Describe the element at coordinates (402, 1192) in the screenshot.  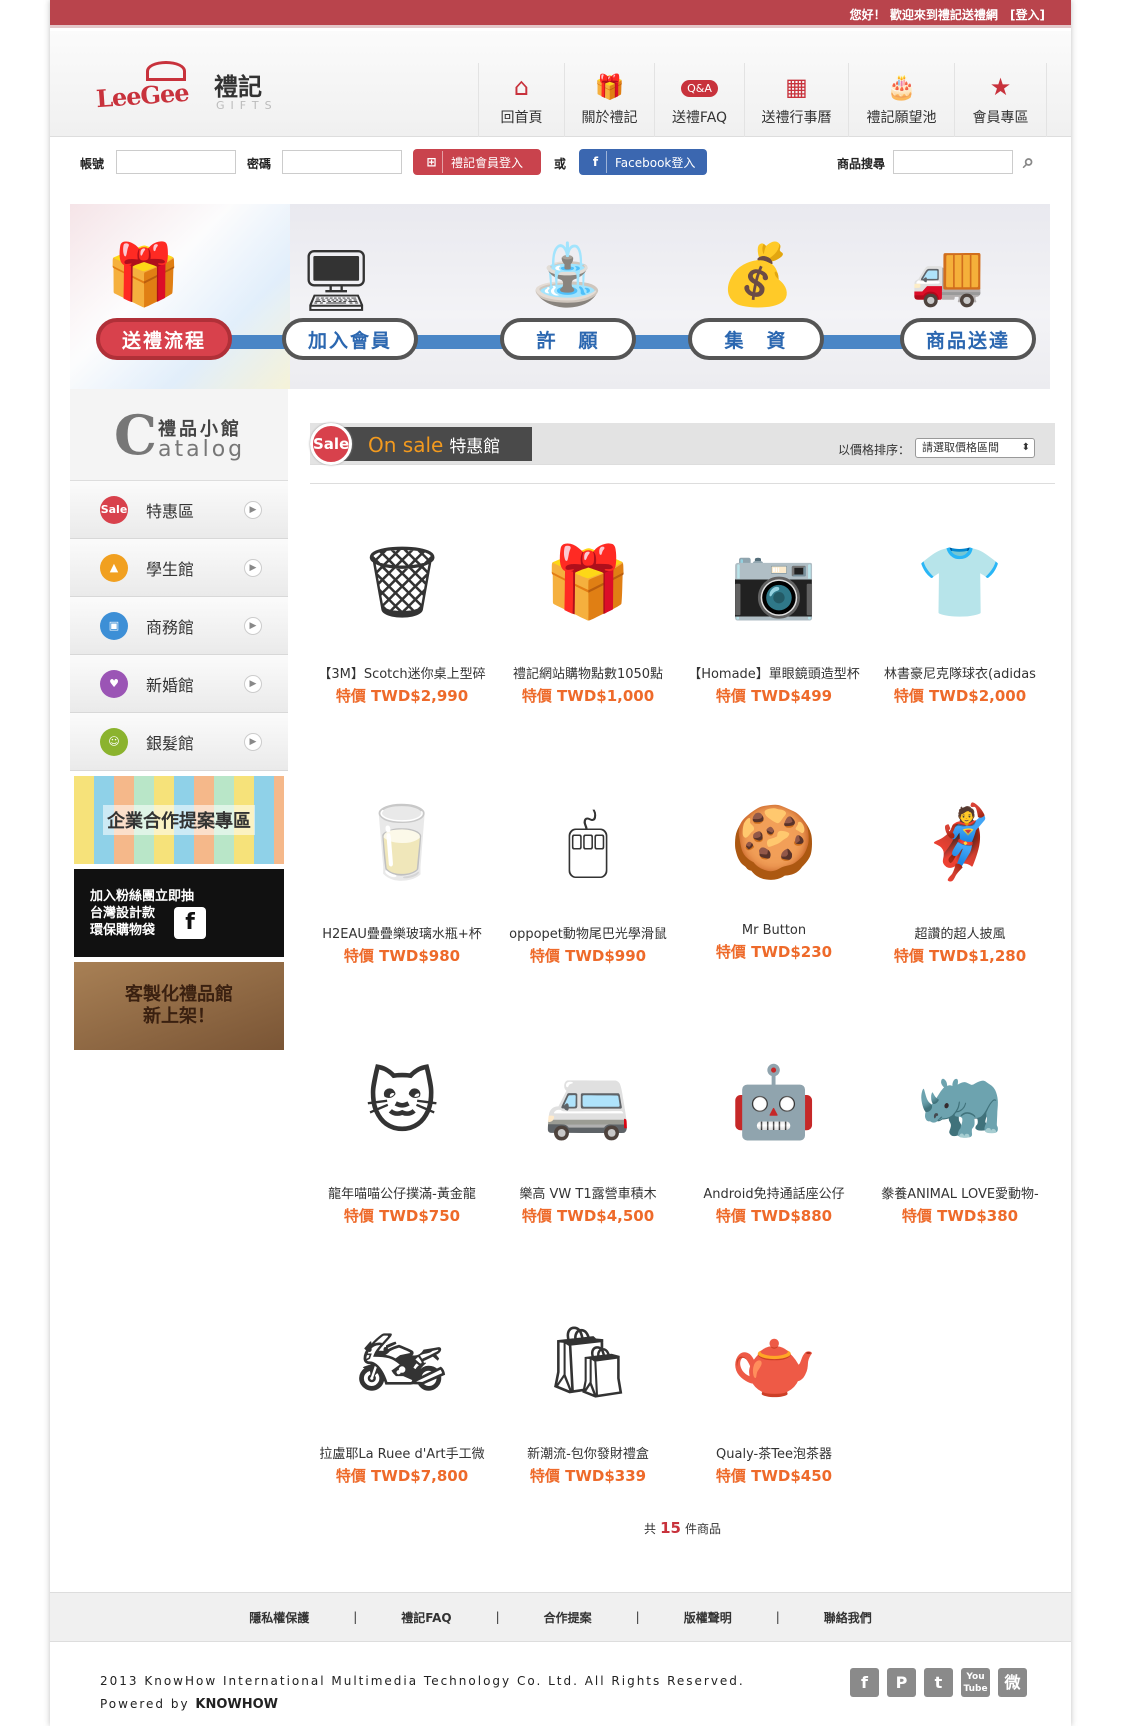
I see `product-name: 龍年喵喵公仔撲滿-黃金龍` at that location.